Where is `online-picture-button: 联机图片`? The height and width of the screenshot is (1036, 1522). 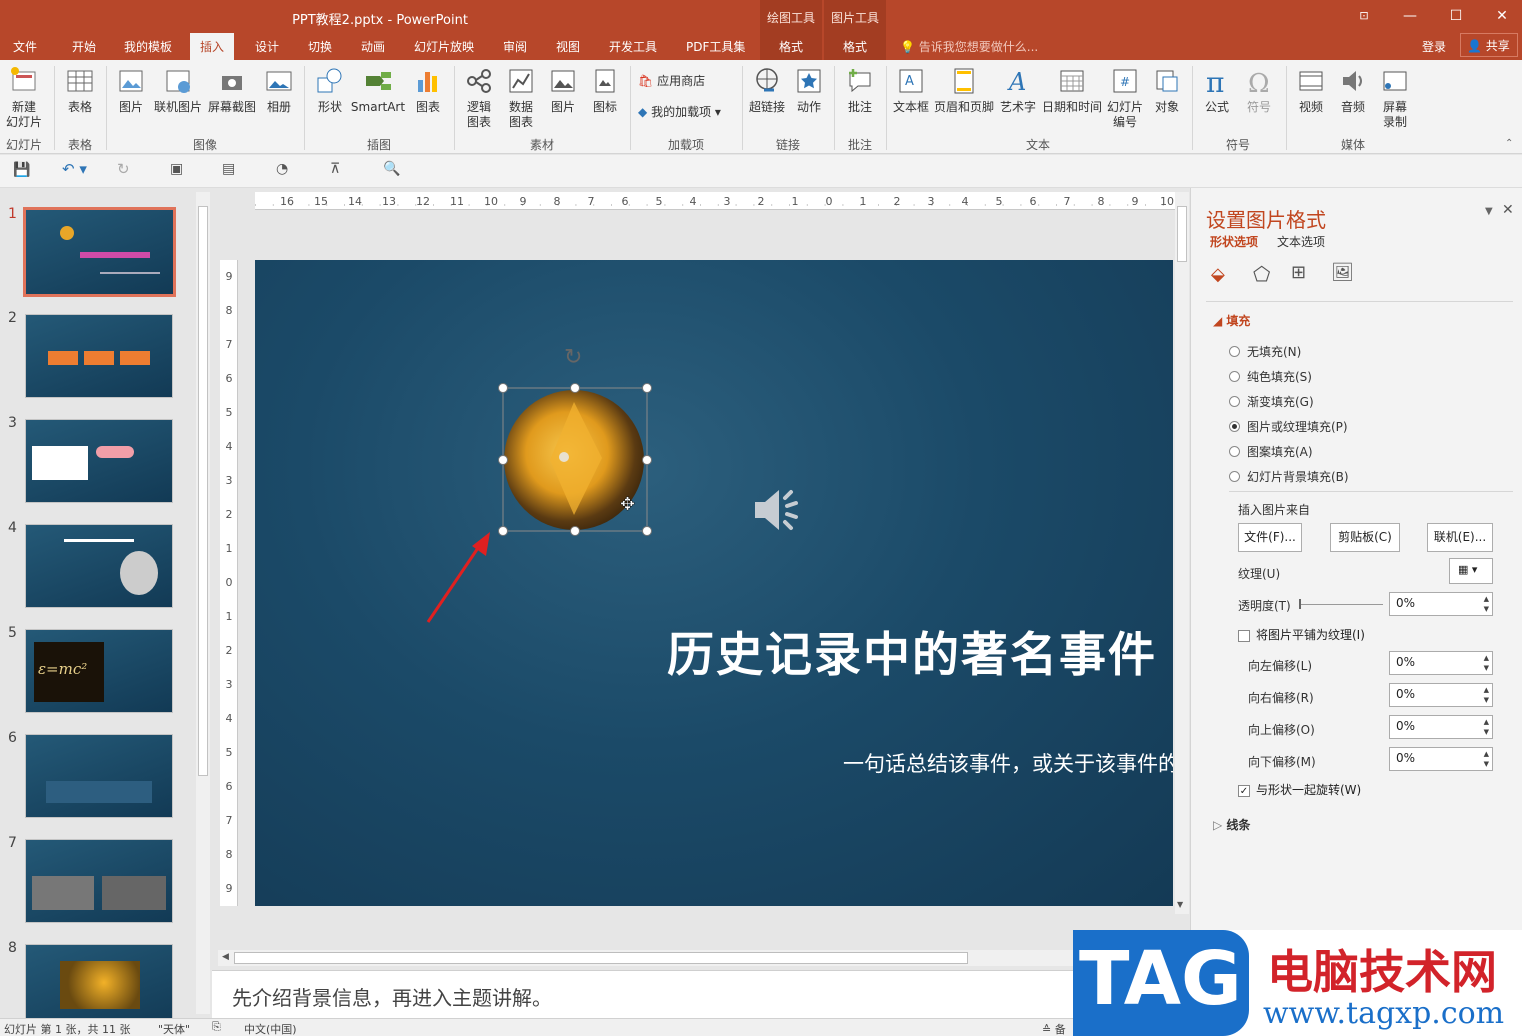 online-picture-button: 联机图片 is located at coordinates (178, 90).